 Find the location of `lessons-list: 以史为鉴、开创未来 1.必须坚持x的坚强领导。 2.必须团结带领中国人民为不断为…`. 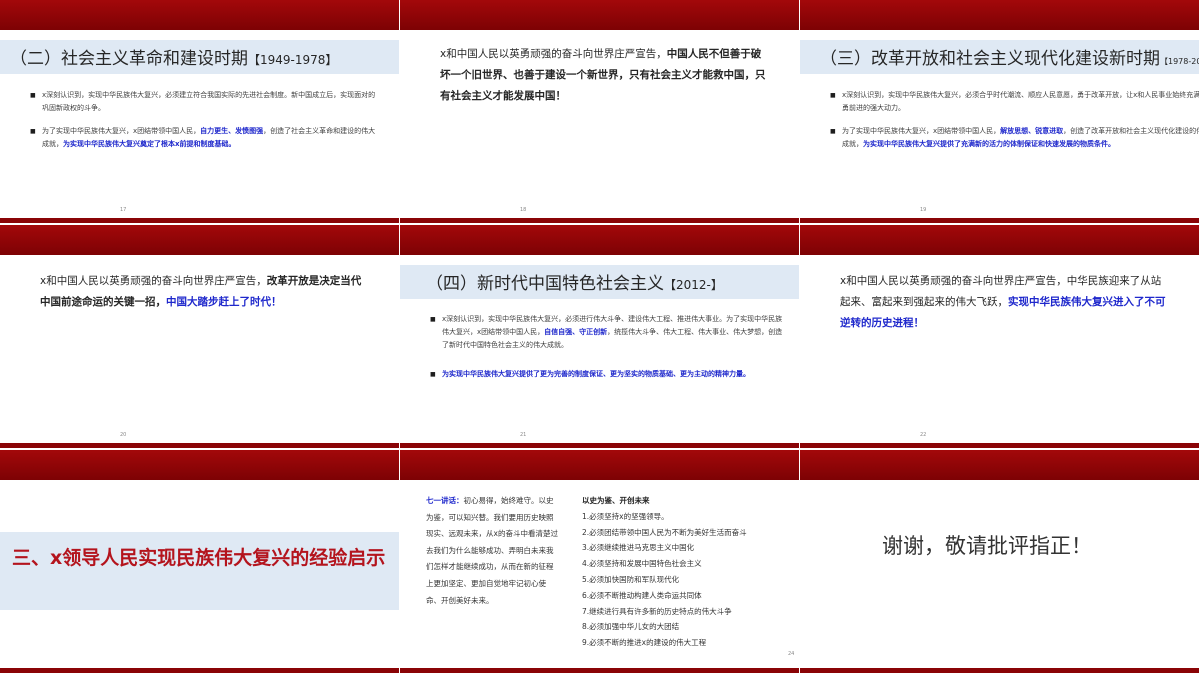

lessons-list: 以史为鉴、开创未来 1.必须坚持x的坚强领导。 2.必须团结带领中国人民为不断为… is located at coordinates (689, 572).